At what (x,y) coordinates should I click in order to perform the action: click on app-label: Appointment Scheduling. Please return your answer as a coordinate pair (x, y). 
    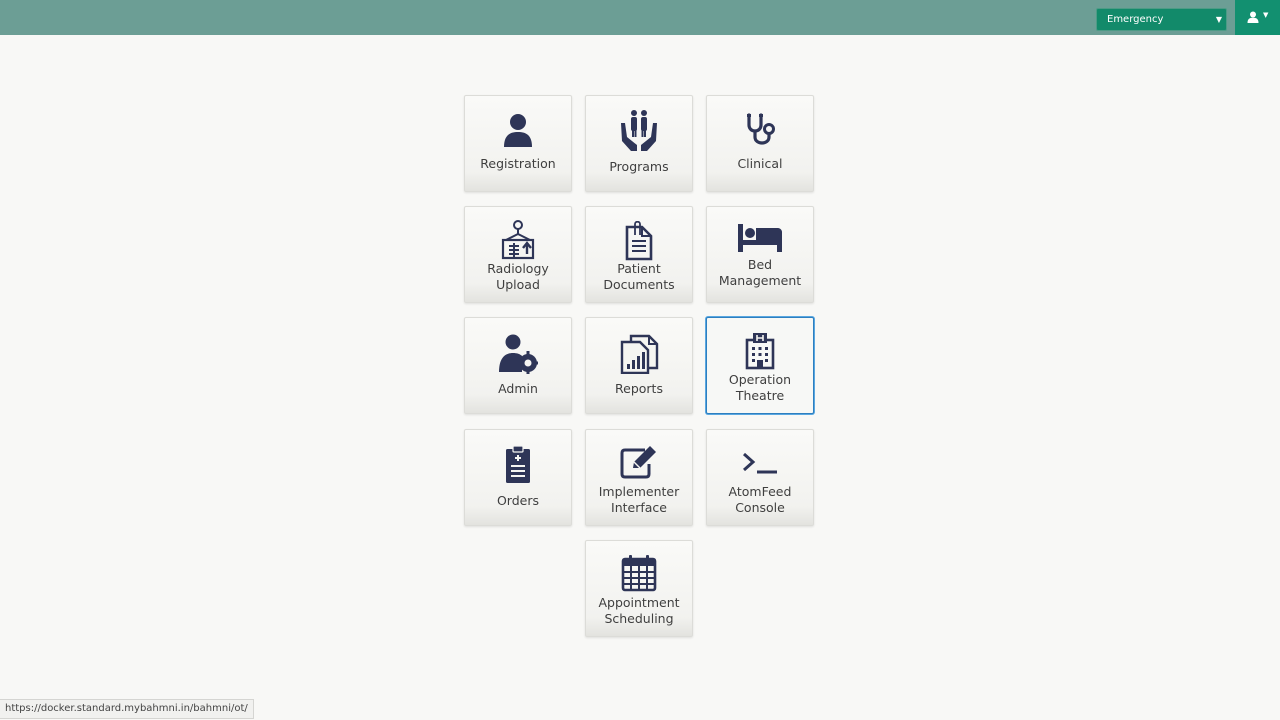
    Looking at the image, I should click on (639, 611).